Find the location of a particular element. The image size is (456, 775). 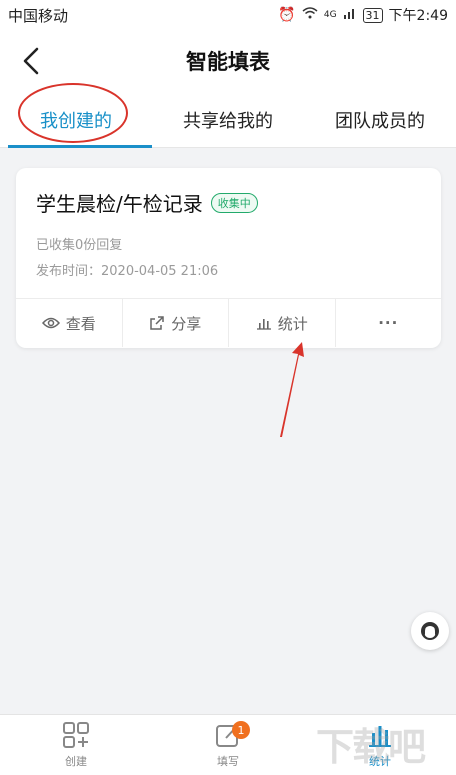

status-badge: 收集中 is located at coordinates (234, 202).